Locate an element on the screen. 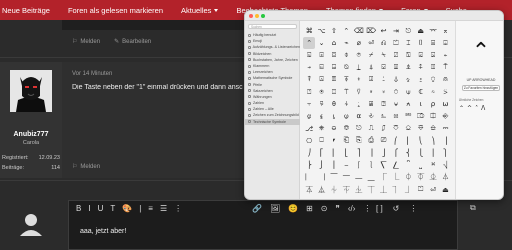  glyph-cell: ⍞ is located at coordinates (309, 92).